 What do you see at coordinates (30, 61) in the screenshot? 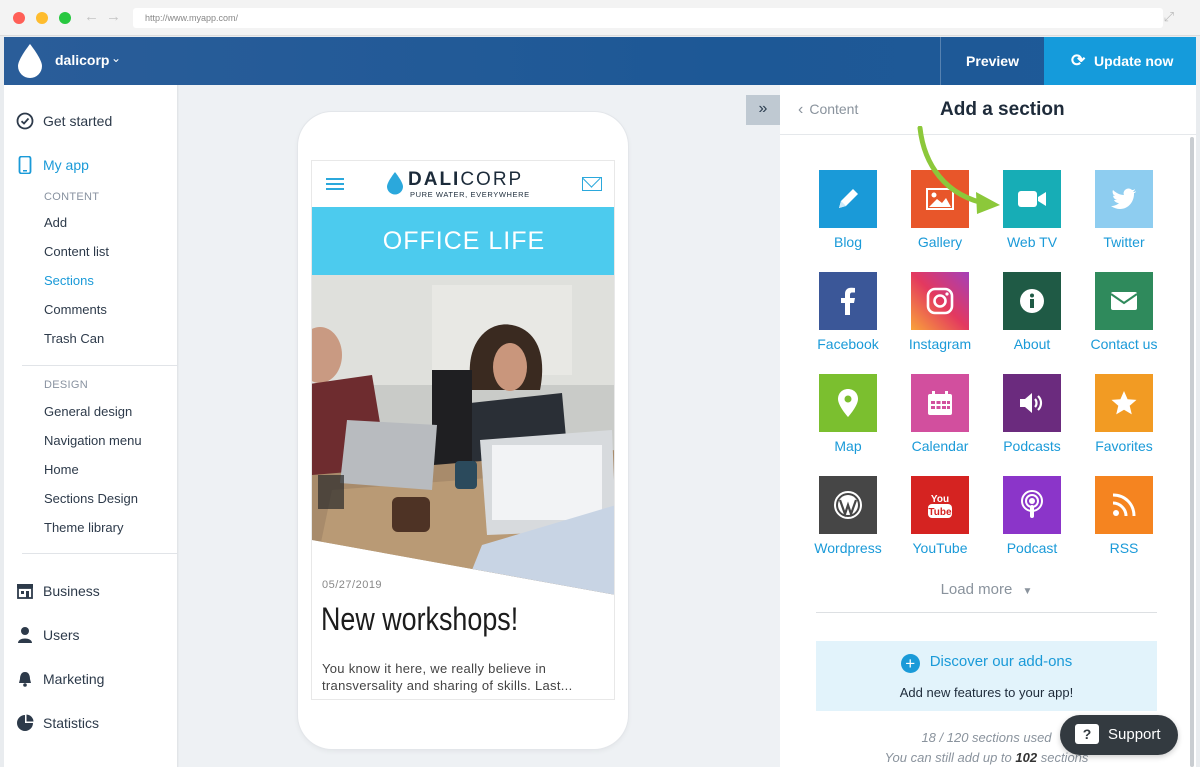
I see `water-drop-logo-icon` at bounding box center [30, 61].